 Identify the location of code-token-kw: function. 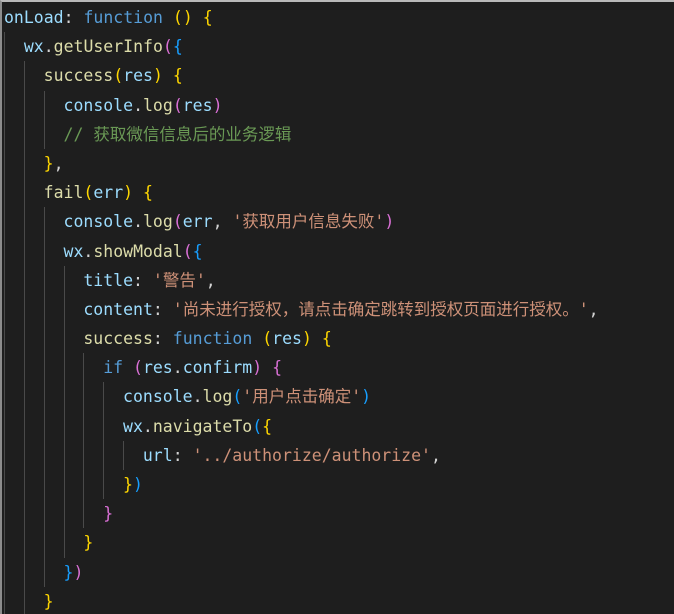
(212, 339).